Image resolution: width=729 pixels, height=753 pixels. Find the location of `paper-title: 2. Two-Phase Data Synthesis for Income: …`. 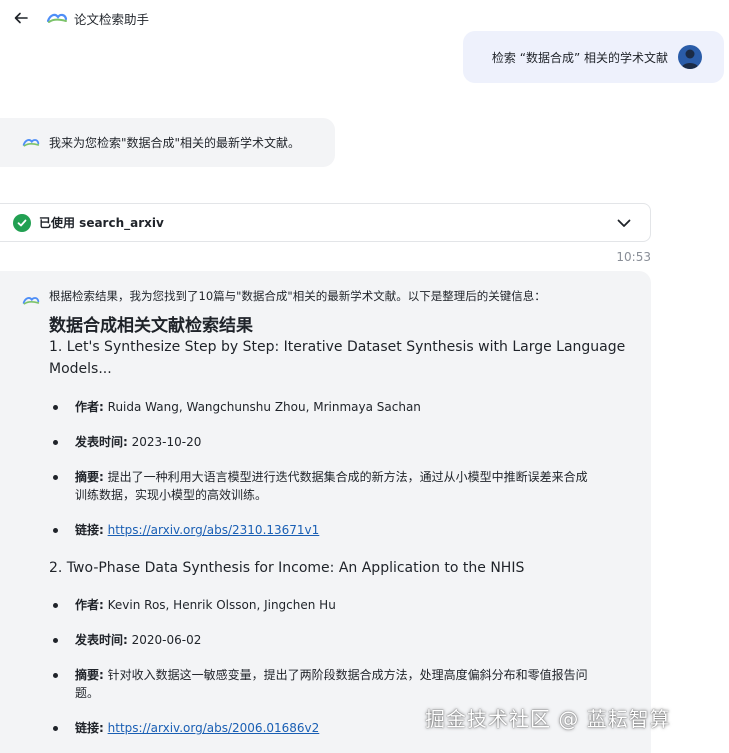

paper-title: 2. Two-Phase Data Synthesis for Income: … is located at coordinates (339, 568).